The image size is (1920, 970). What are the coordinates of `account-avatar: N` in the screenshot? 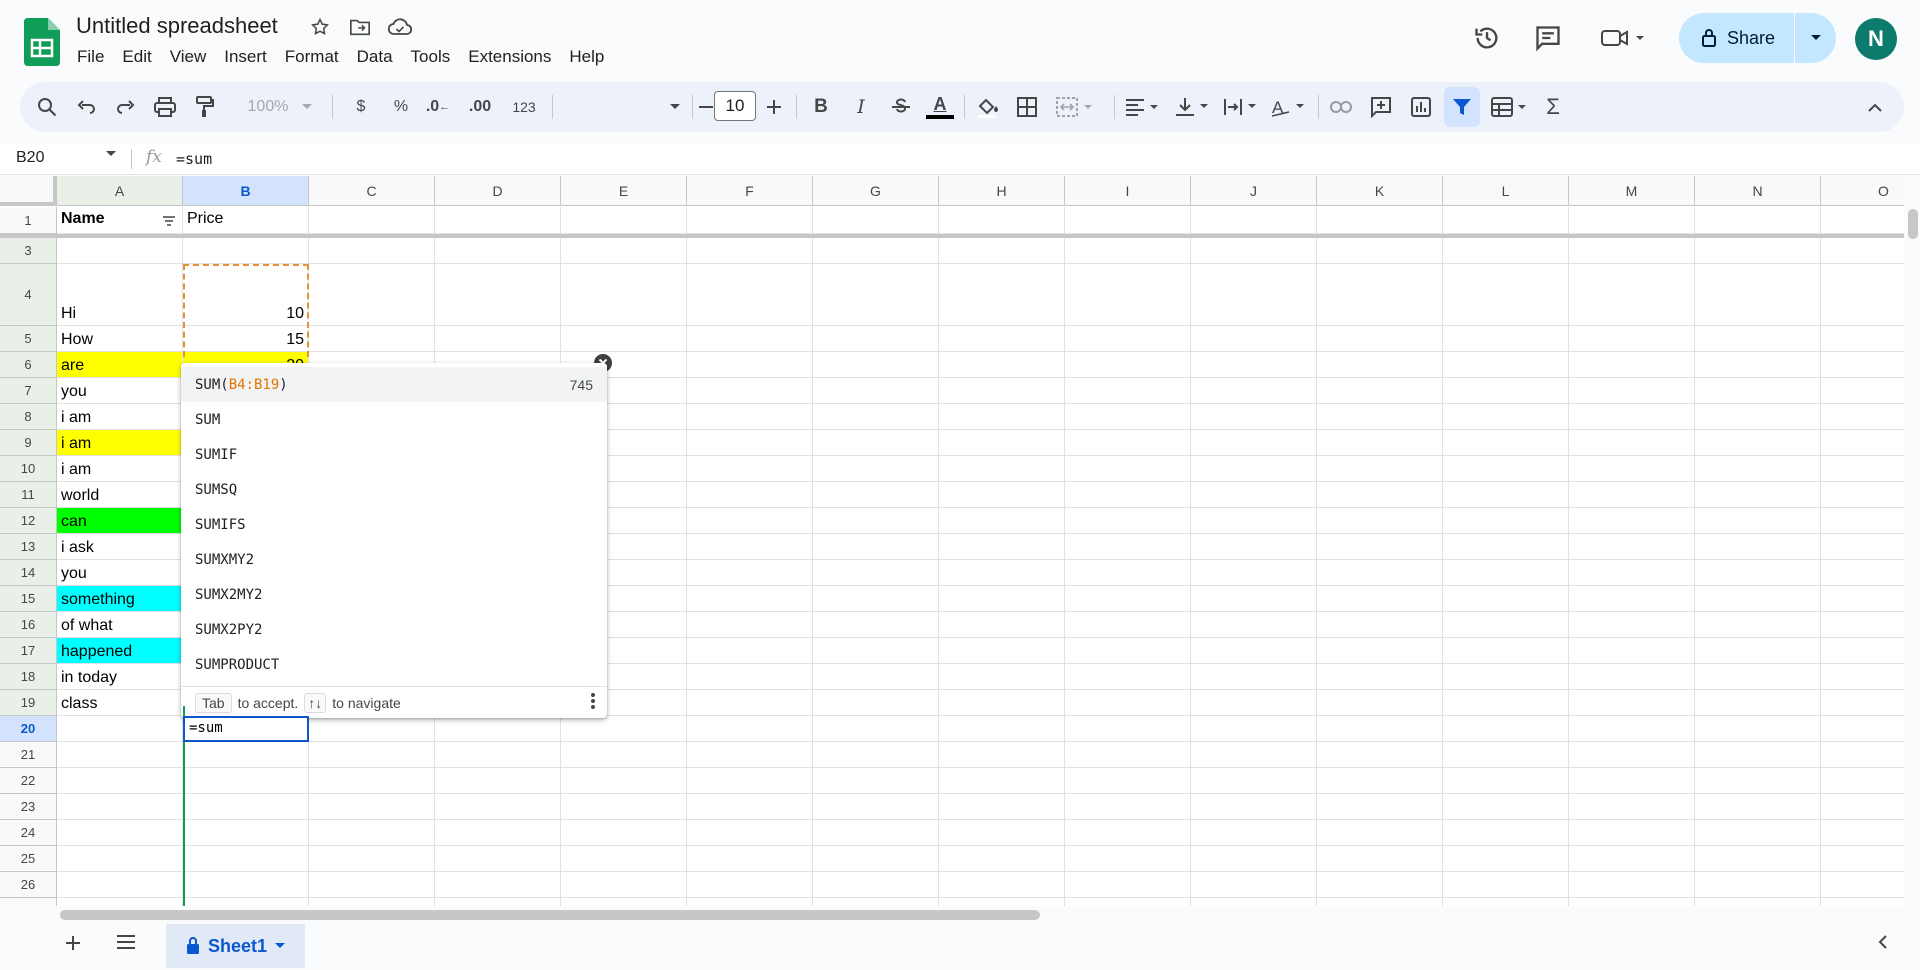 It's located at (1876, 39).